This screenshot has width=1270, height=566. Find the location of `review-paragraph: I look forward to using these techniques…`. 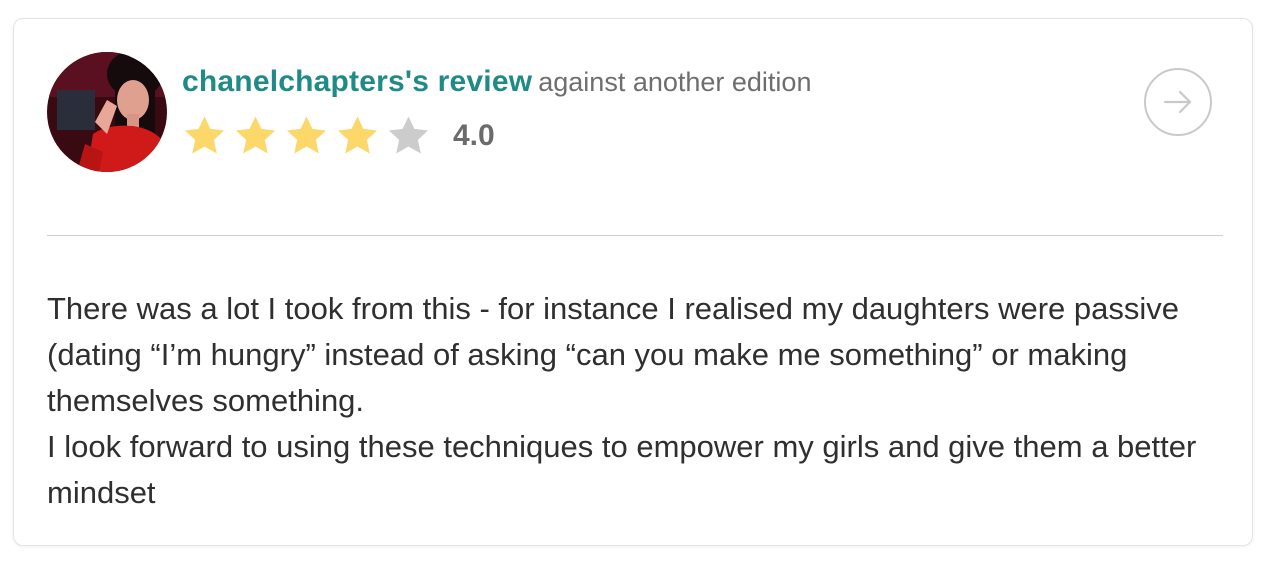

review-paragraph: I look forward to using these techniques… is located at coordinates (622, 469).